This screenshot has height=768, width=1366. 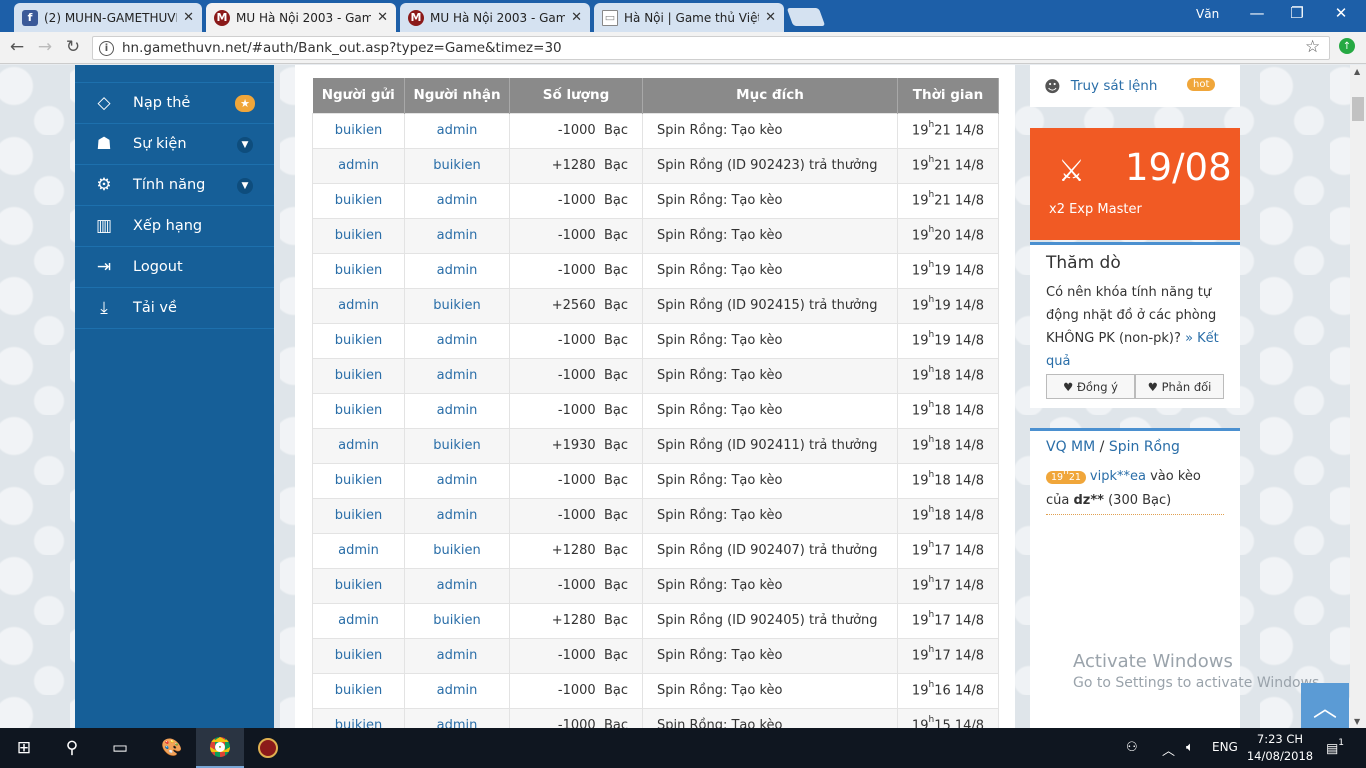 I want to click on reload-icon: ↻, so click(x=73, y=47).